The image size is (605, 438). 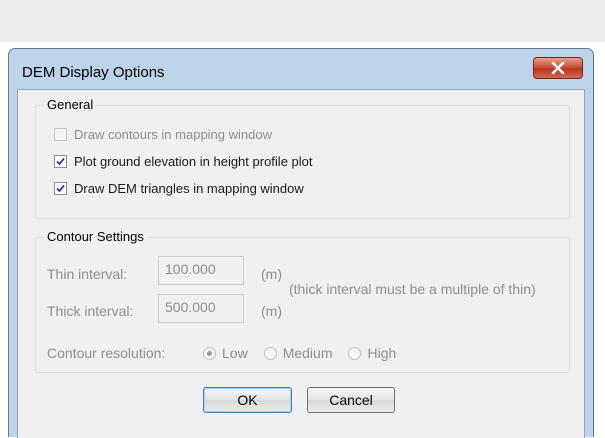 What do you see at coordinates (189, 188) in the screenshot?
I see `draw-triangles-label: Draw DEM triangles in mapping window` at bounding box center [189, 188].